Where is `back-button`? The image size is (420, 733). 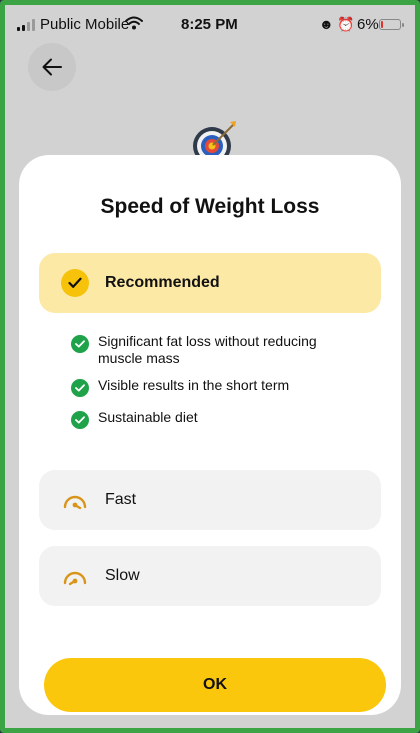
back-button is located at coordinates (52, 67).